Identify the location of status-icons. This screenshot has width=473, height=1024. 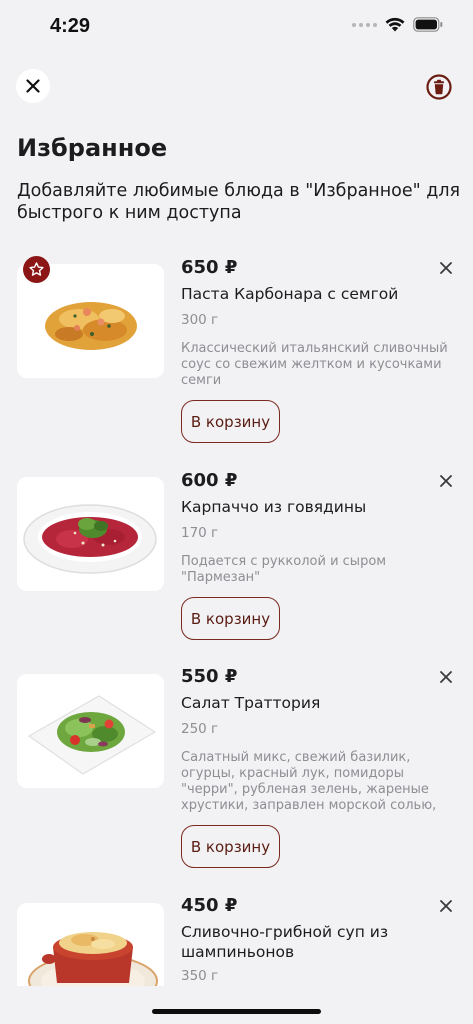
(397, 24).